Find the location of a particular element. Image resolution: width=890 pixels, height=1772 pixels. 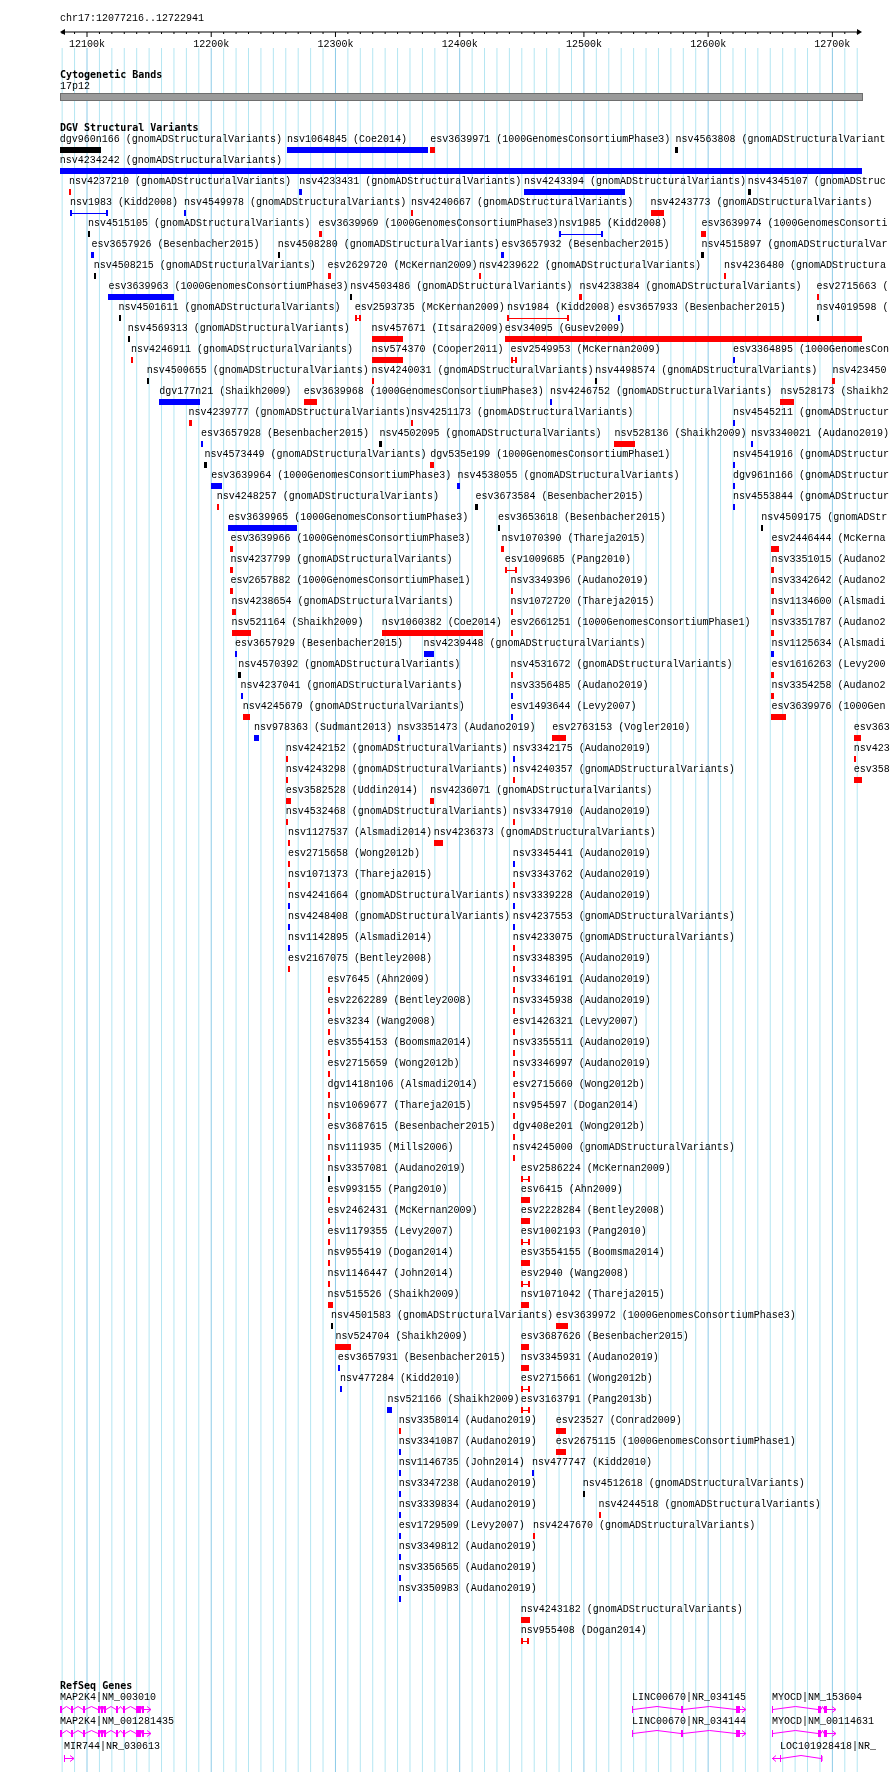

feature-label: nsv4240357 (gnomADStructuralVariants) is located at coordinates (623, 770).